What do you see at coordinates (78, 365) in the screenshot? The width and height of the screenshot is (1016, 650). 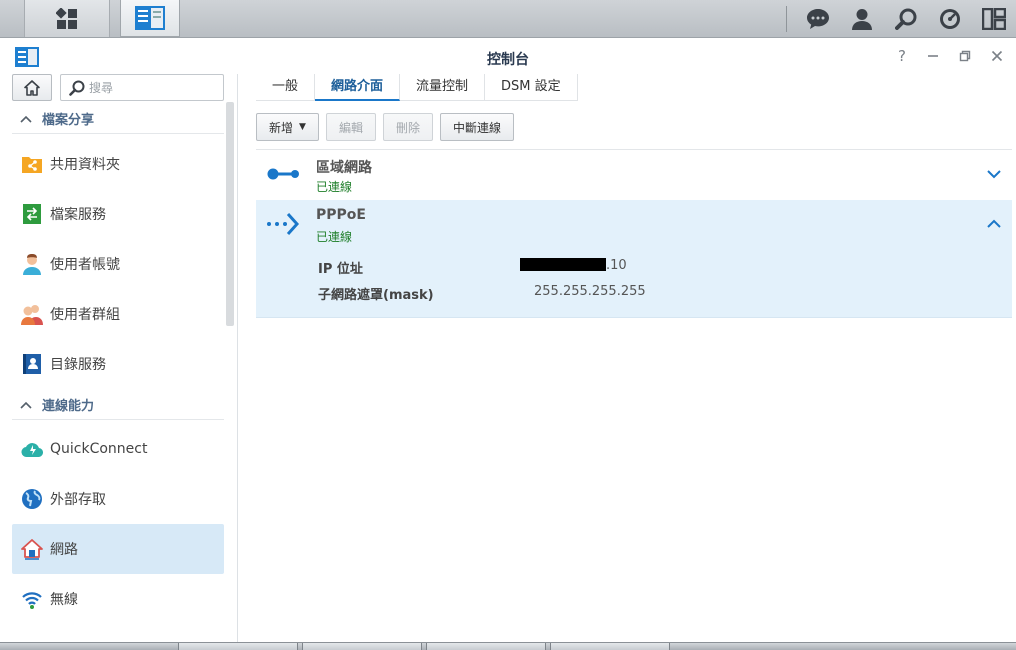 I see `sidebar-item-label: 目錄服務` at bounding box center [78, 365].